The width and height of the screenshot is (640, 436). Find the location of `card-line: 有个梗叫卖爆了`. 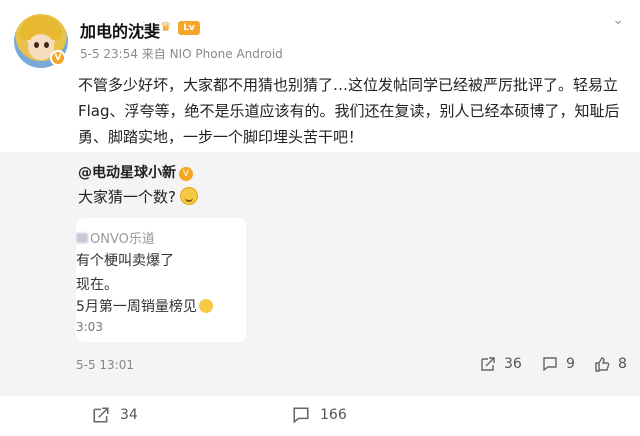

card-line: 有个梗叫卖爆了 is located at coordinates (125, 261).